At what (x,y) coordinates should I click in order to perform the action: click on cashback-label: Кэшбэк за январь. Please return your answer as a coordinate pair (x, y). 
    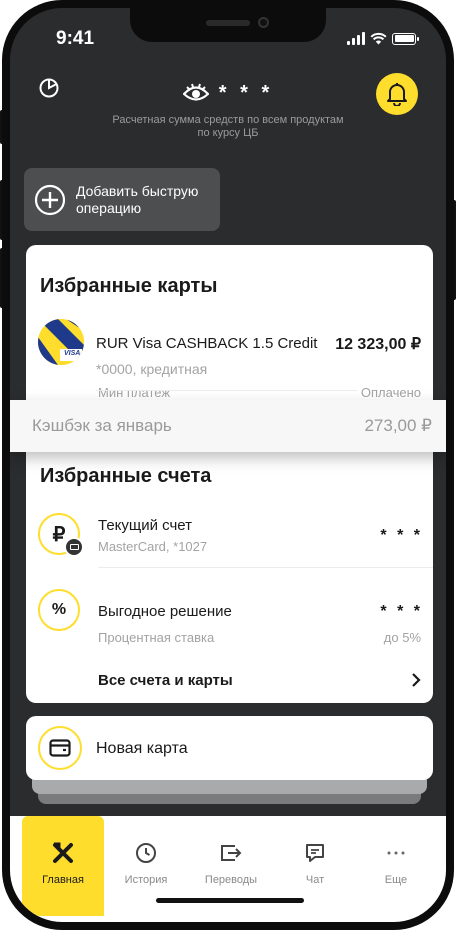
    Looking at the image, I should click on (102, 425).